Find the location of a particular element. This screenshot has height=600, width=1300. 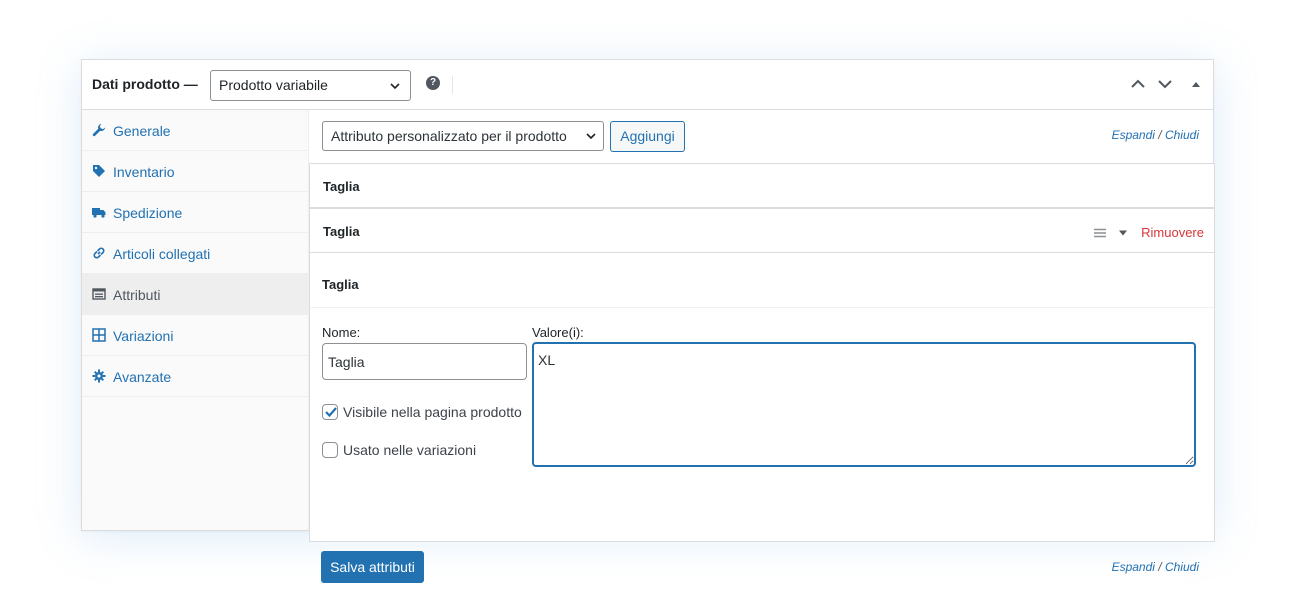

sidebar-item-general: Generale is located at coordinates (195, 130).